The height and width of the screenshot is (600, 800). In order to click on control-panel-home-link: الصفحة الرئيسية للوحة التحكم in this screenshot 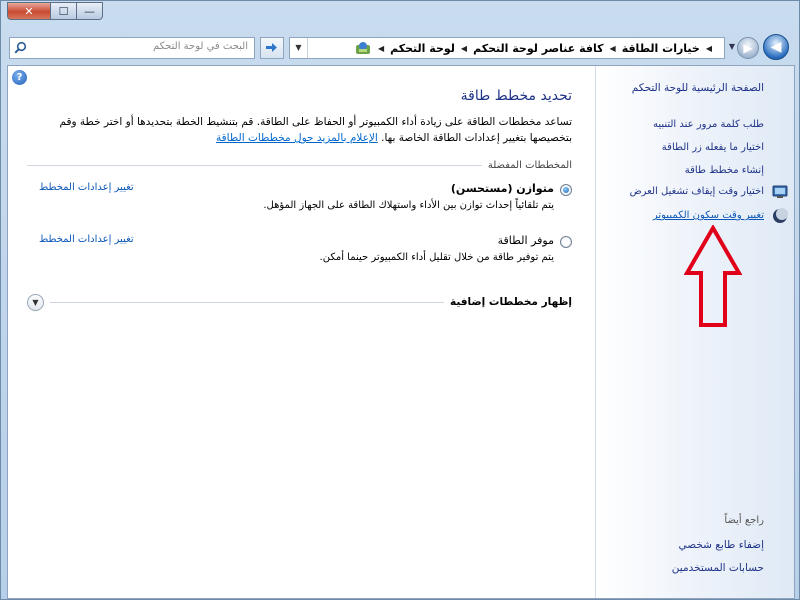, I will do `click(698, 88)`.